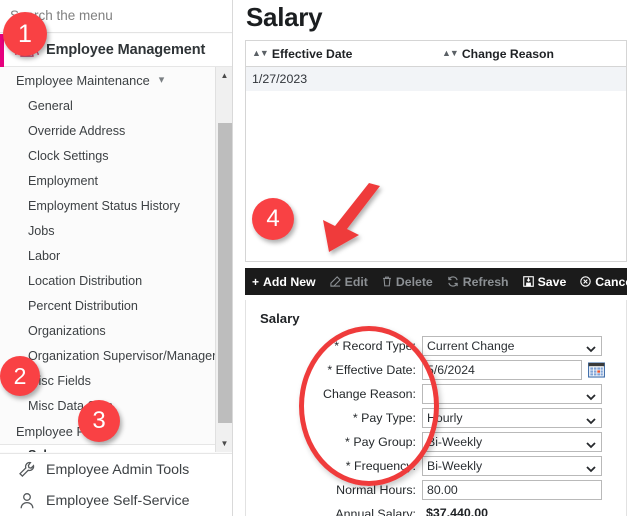 The image size is (630, 516). Describe the element at coordinates (20, 376) in the screenshot. I see `step-badge-2: 2` at that location.